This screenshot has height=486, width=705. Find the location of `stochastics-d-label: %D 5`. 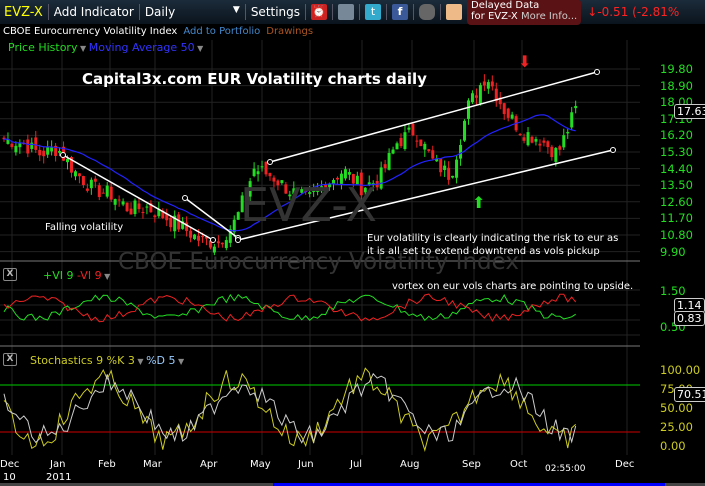

stochastics-d-label: %D 5 is located at coordinates (160, 360).